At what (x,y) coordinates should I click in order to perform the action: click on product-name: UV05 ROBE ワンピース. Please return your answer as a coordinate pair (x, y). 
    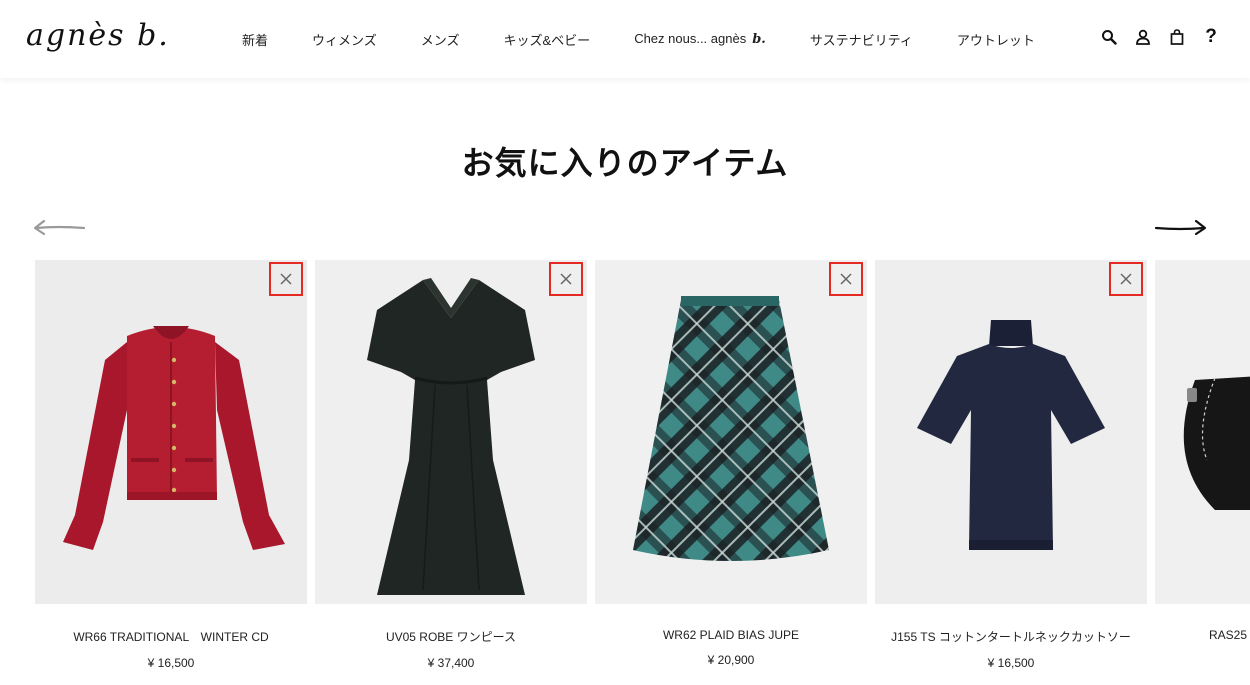
    Looking at the image, I should click on (451, 636).